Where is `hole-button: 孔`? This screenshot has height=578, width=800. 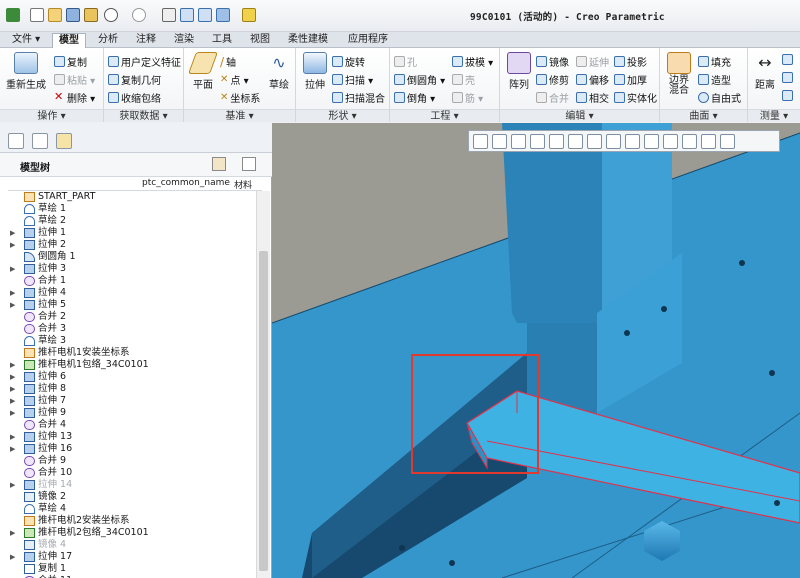 hole-button: 孔 is located at coordinates (405, 61).